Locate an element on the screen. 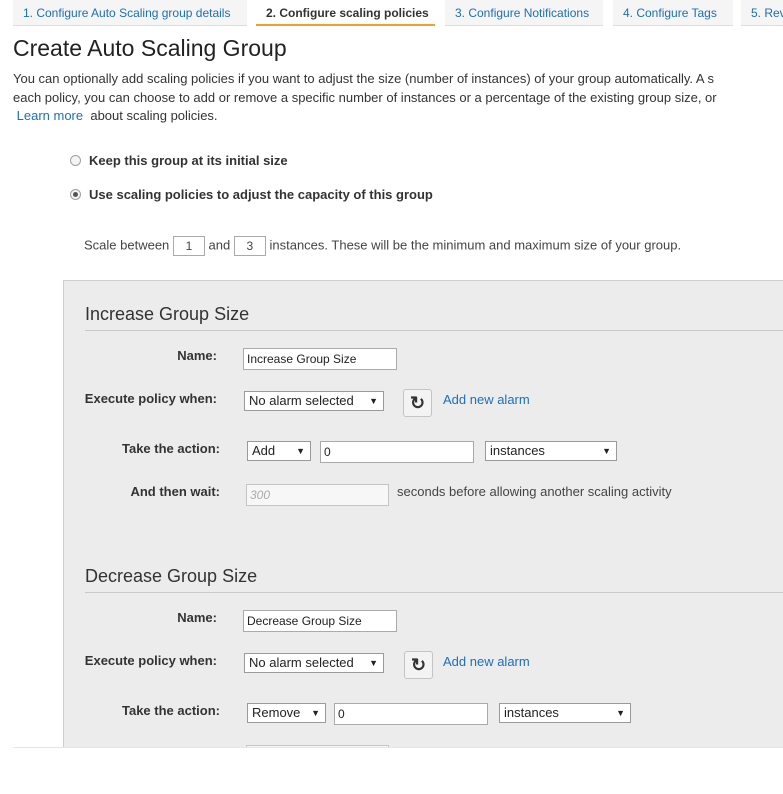 This screenshot has width=783, height=794. decrease-add-new-alarm-link: Add new alarm is located at coordinates (486, 661).